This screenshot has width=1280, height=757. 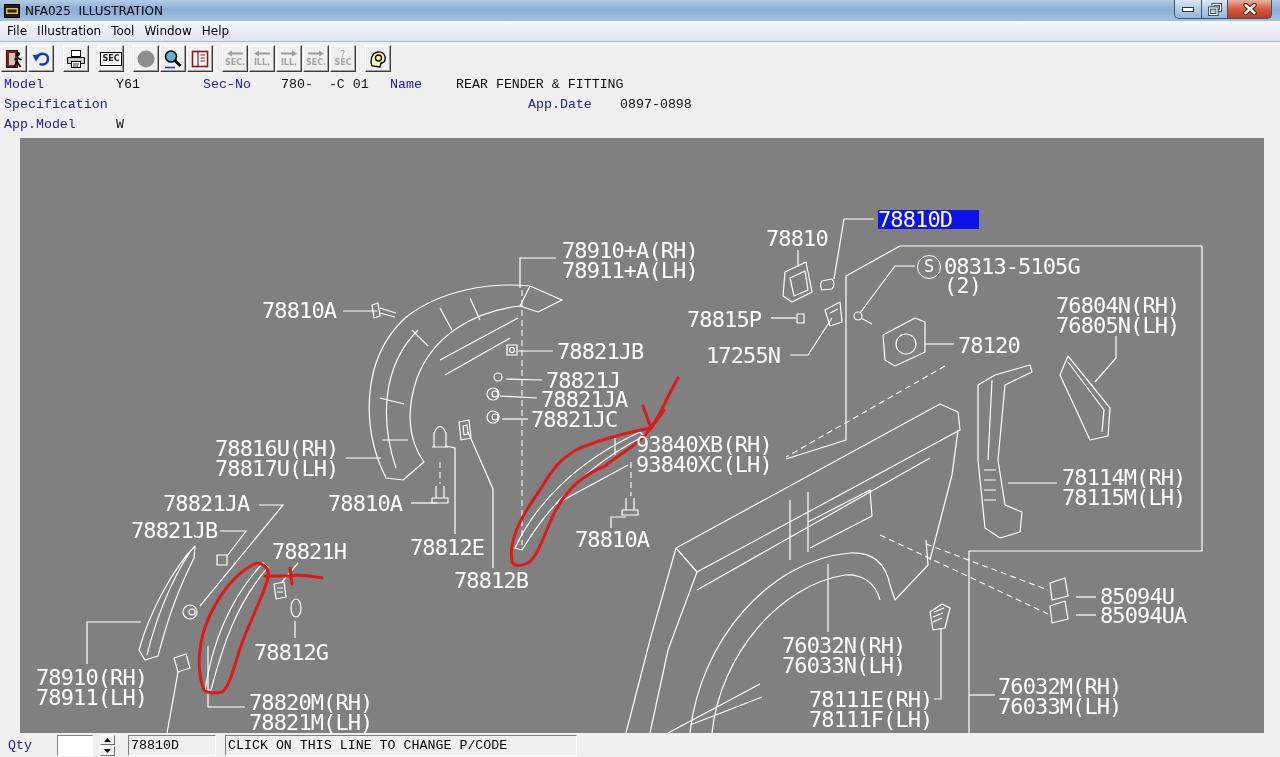 I want to click on part-number-label: 78816U(RH), so click(x=277, y=448).